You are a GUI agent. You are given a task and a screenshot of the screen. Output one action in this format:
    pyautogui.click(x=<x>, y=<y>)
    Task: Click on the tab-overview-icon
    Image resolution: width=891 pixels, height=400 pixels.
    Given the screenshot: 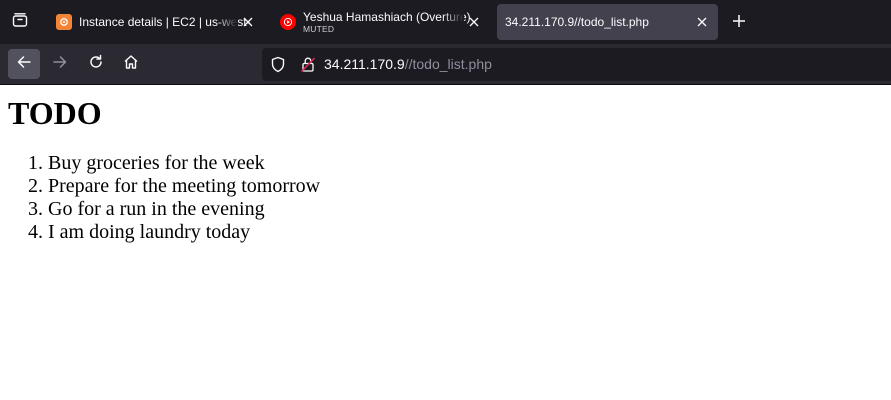 What is the action you would take?
    pyautogui.click(x=20, y=22)
    